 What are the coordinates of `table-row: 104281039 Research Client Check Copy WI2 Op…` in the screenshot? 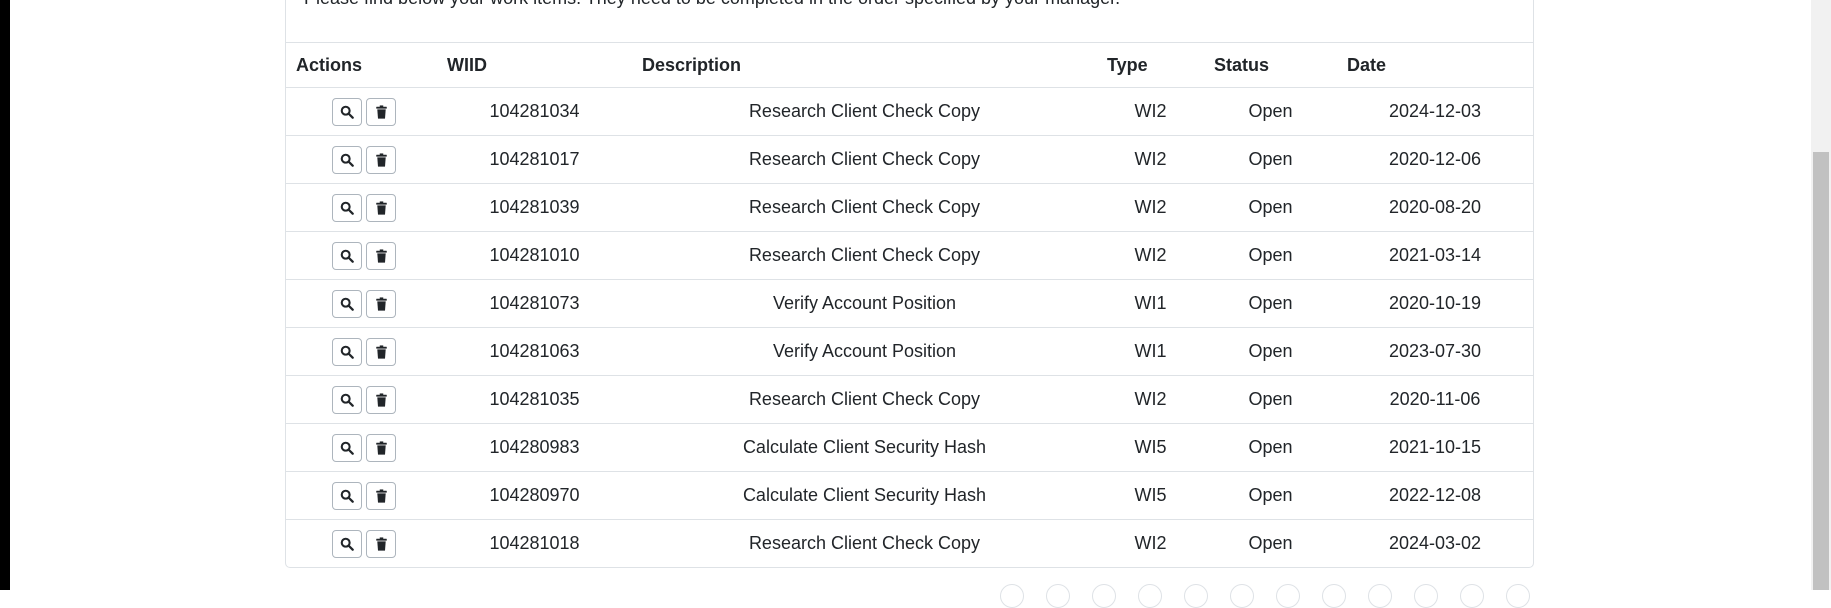 It's located at (909, 207).